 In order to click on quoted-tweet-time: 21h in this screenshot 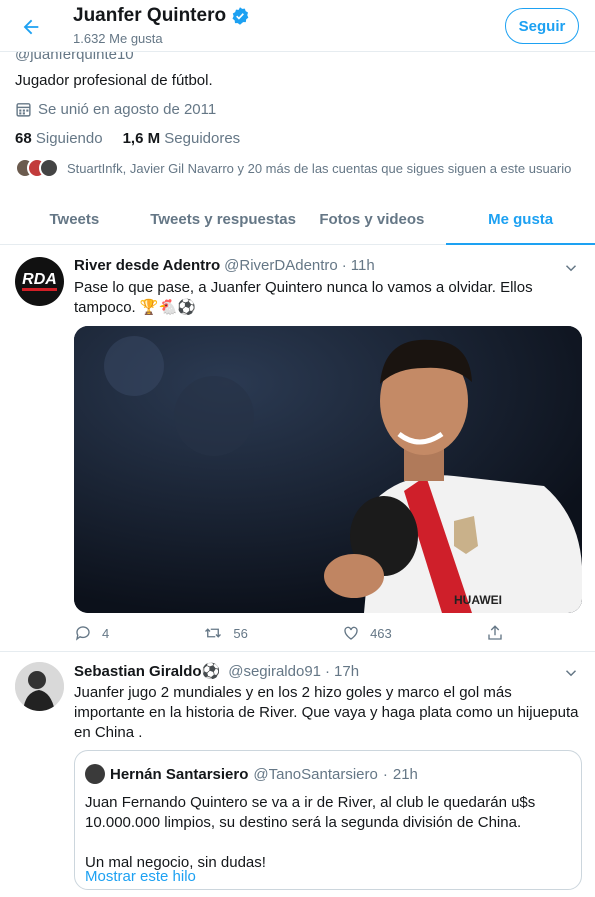, I will do `click(405, 774)`.